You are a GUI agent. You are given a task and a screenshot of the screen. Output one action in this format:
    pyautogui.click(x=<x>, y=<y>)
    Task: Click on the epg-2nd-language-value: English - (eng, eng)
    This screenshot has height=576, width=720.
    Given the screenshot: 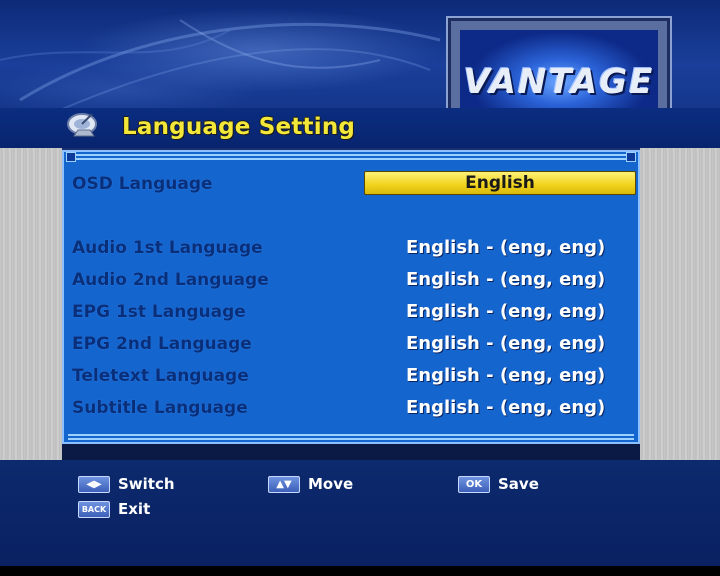 What is the action you would take?
    pyautogui.click(x=505, y=343)
    